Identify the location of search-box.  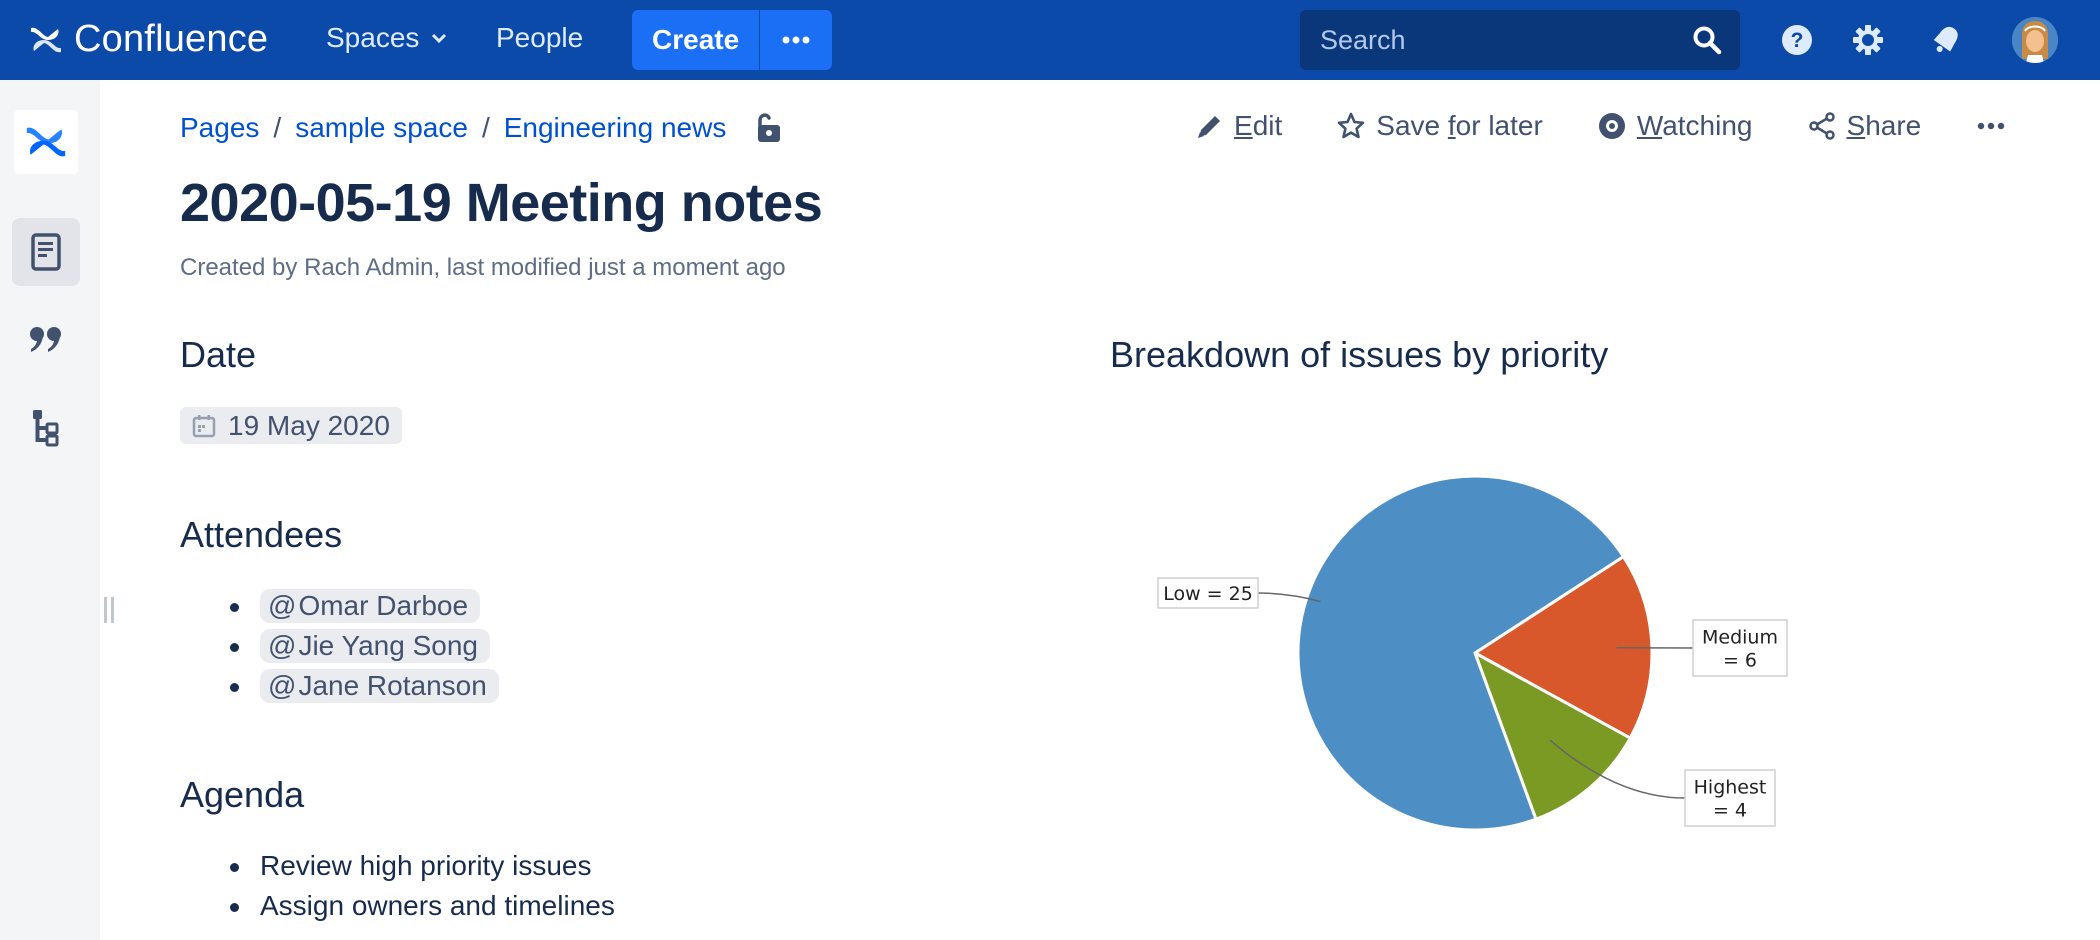
(1520, 40).